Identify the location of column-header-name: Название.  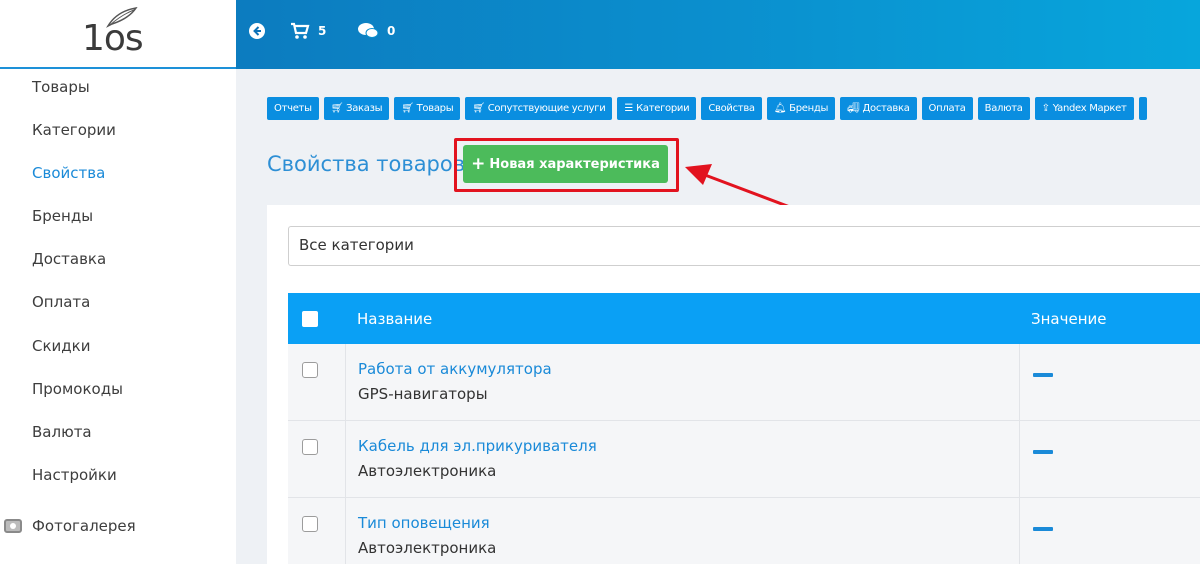
(394, 319).